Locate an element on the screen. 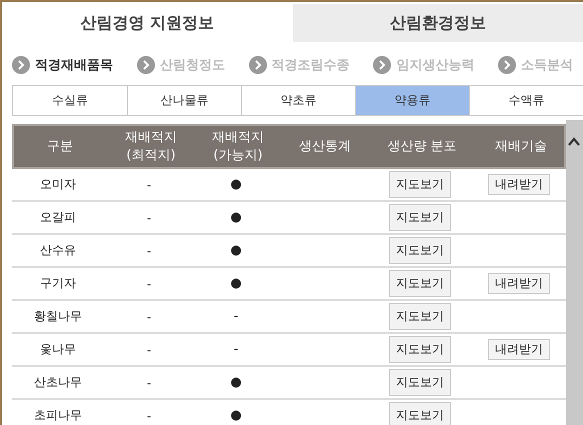 The height and width of the screenshot is (425, 583). category-tab: 약용류 is located at coordinates (412, 100).